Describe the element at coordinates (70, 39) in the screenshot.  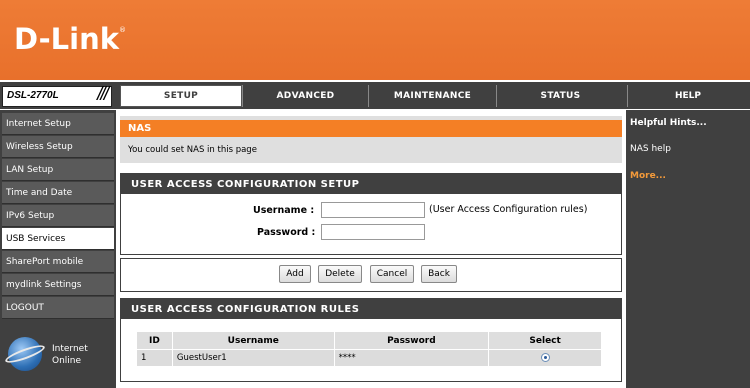
I see `dlink-logo: D-Link®` at that location.